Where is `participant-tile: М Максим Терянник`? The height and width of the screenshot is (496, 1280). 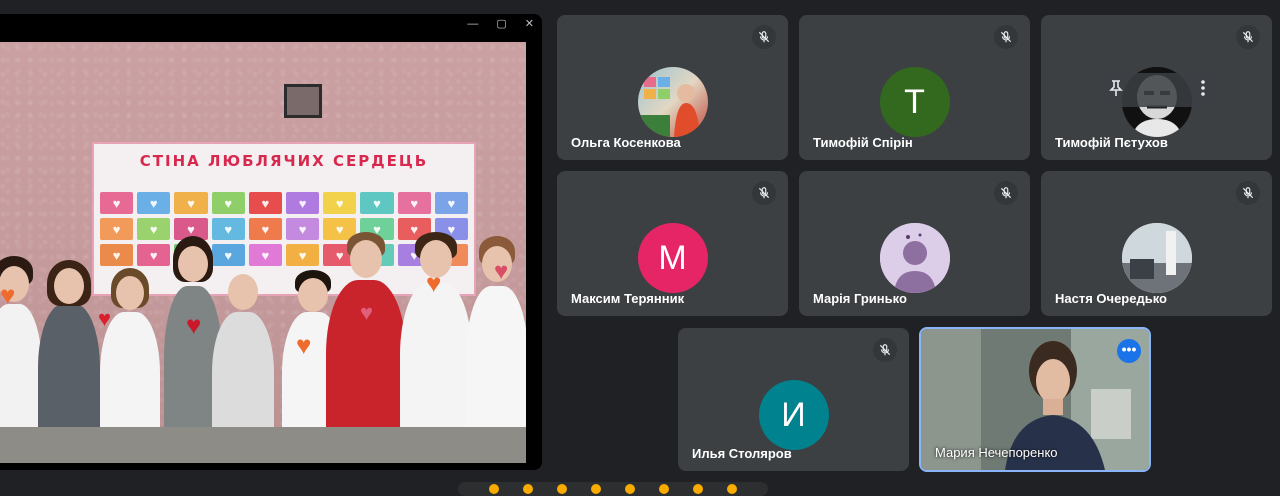 participant-tile: М Максим Терянник is located at coordinates (672, 243).